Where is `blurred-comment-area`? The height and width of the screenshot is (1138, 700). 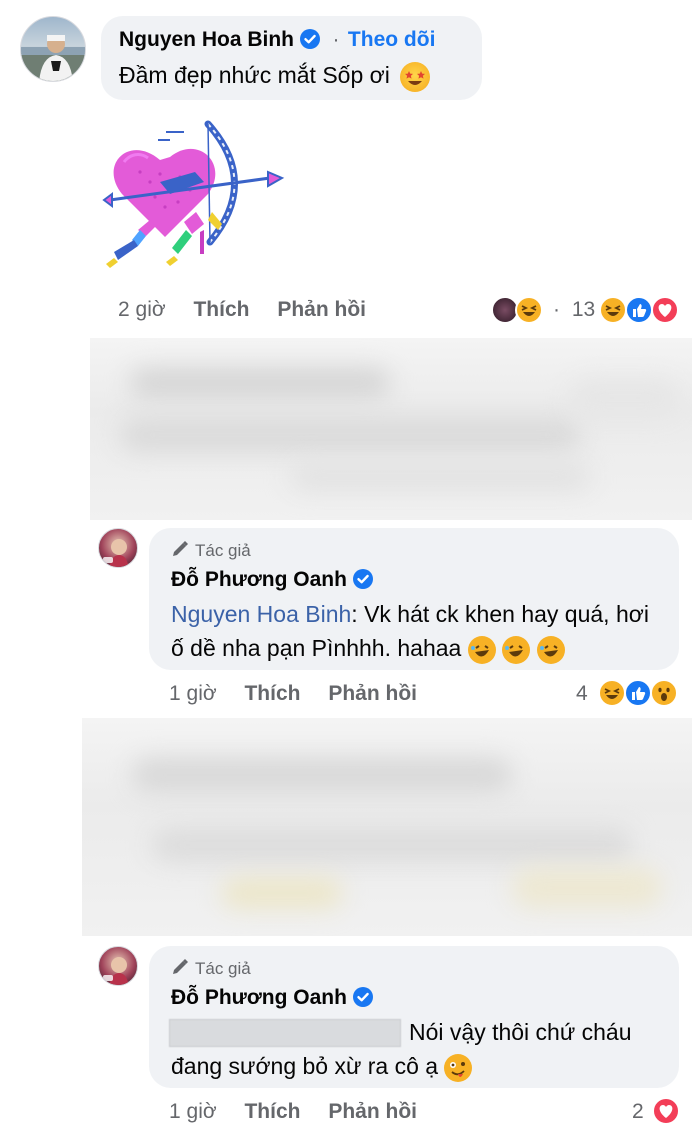 blurred-comment-area is located at coordinates (391, 429).